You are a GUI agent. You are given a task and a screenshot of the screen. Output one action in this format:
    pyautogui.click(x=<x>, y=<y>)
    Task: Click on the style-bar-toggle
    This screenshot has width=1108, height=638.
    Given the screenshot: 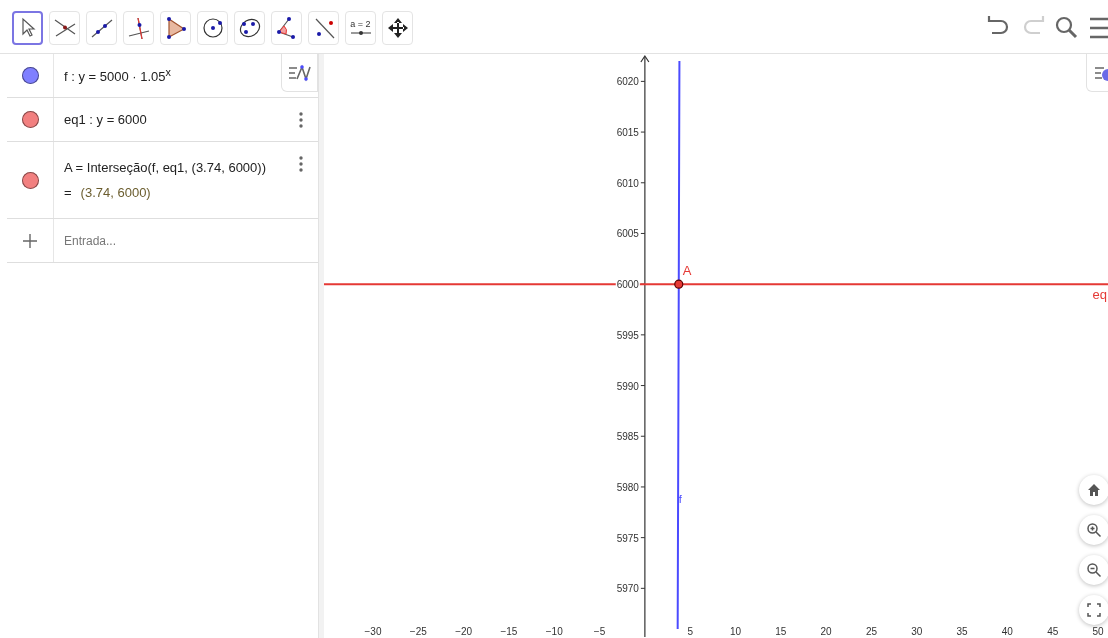 What is the action you would take?
    pyautogui.click(x=299, y=73)
    